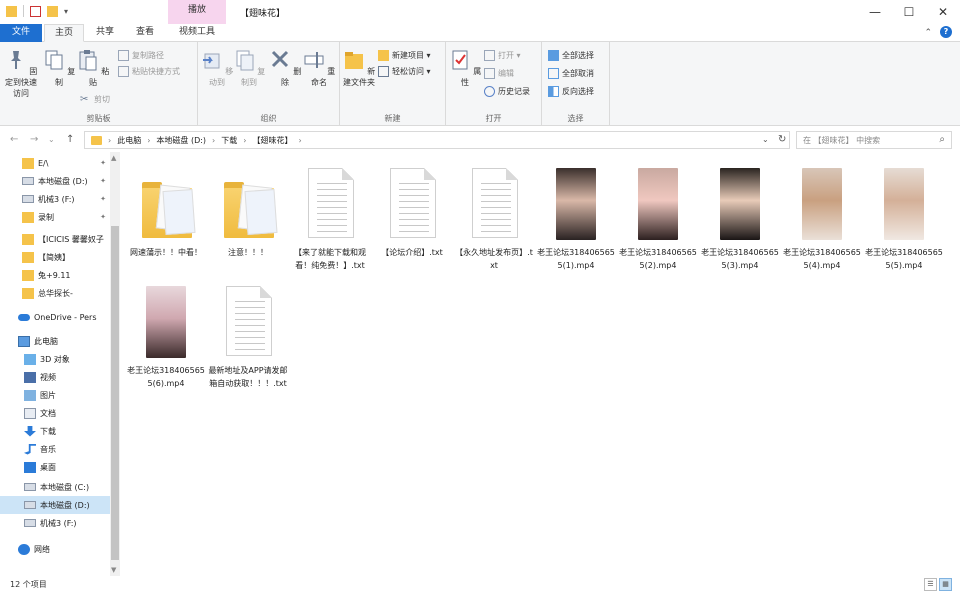  What do you see at coordinates (217, 68) in the screenshot?
I see `move-to-button: 移动到` at bounding box center [217, 68].